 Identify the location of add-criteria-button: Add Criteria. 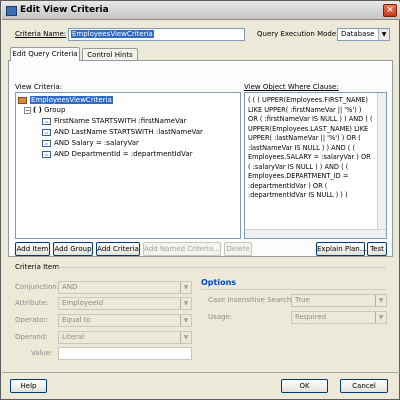
(118, 249).